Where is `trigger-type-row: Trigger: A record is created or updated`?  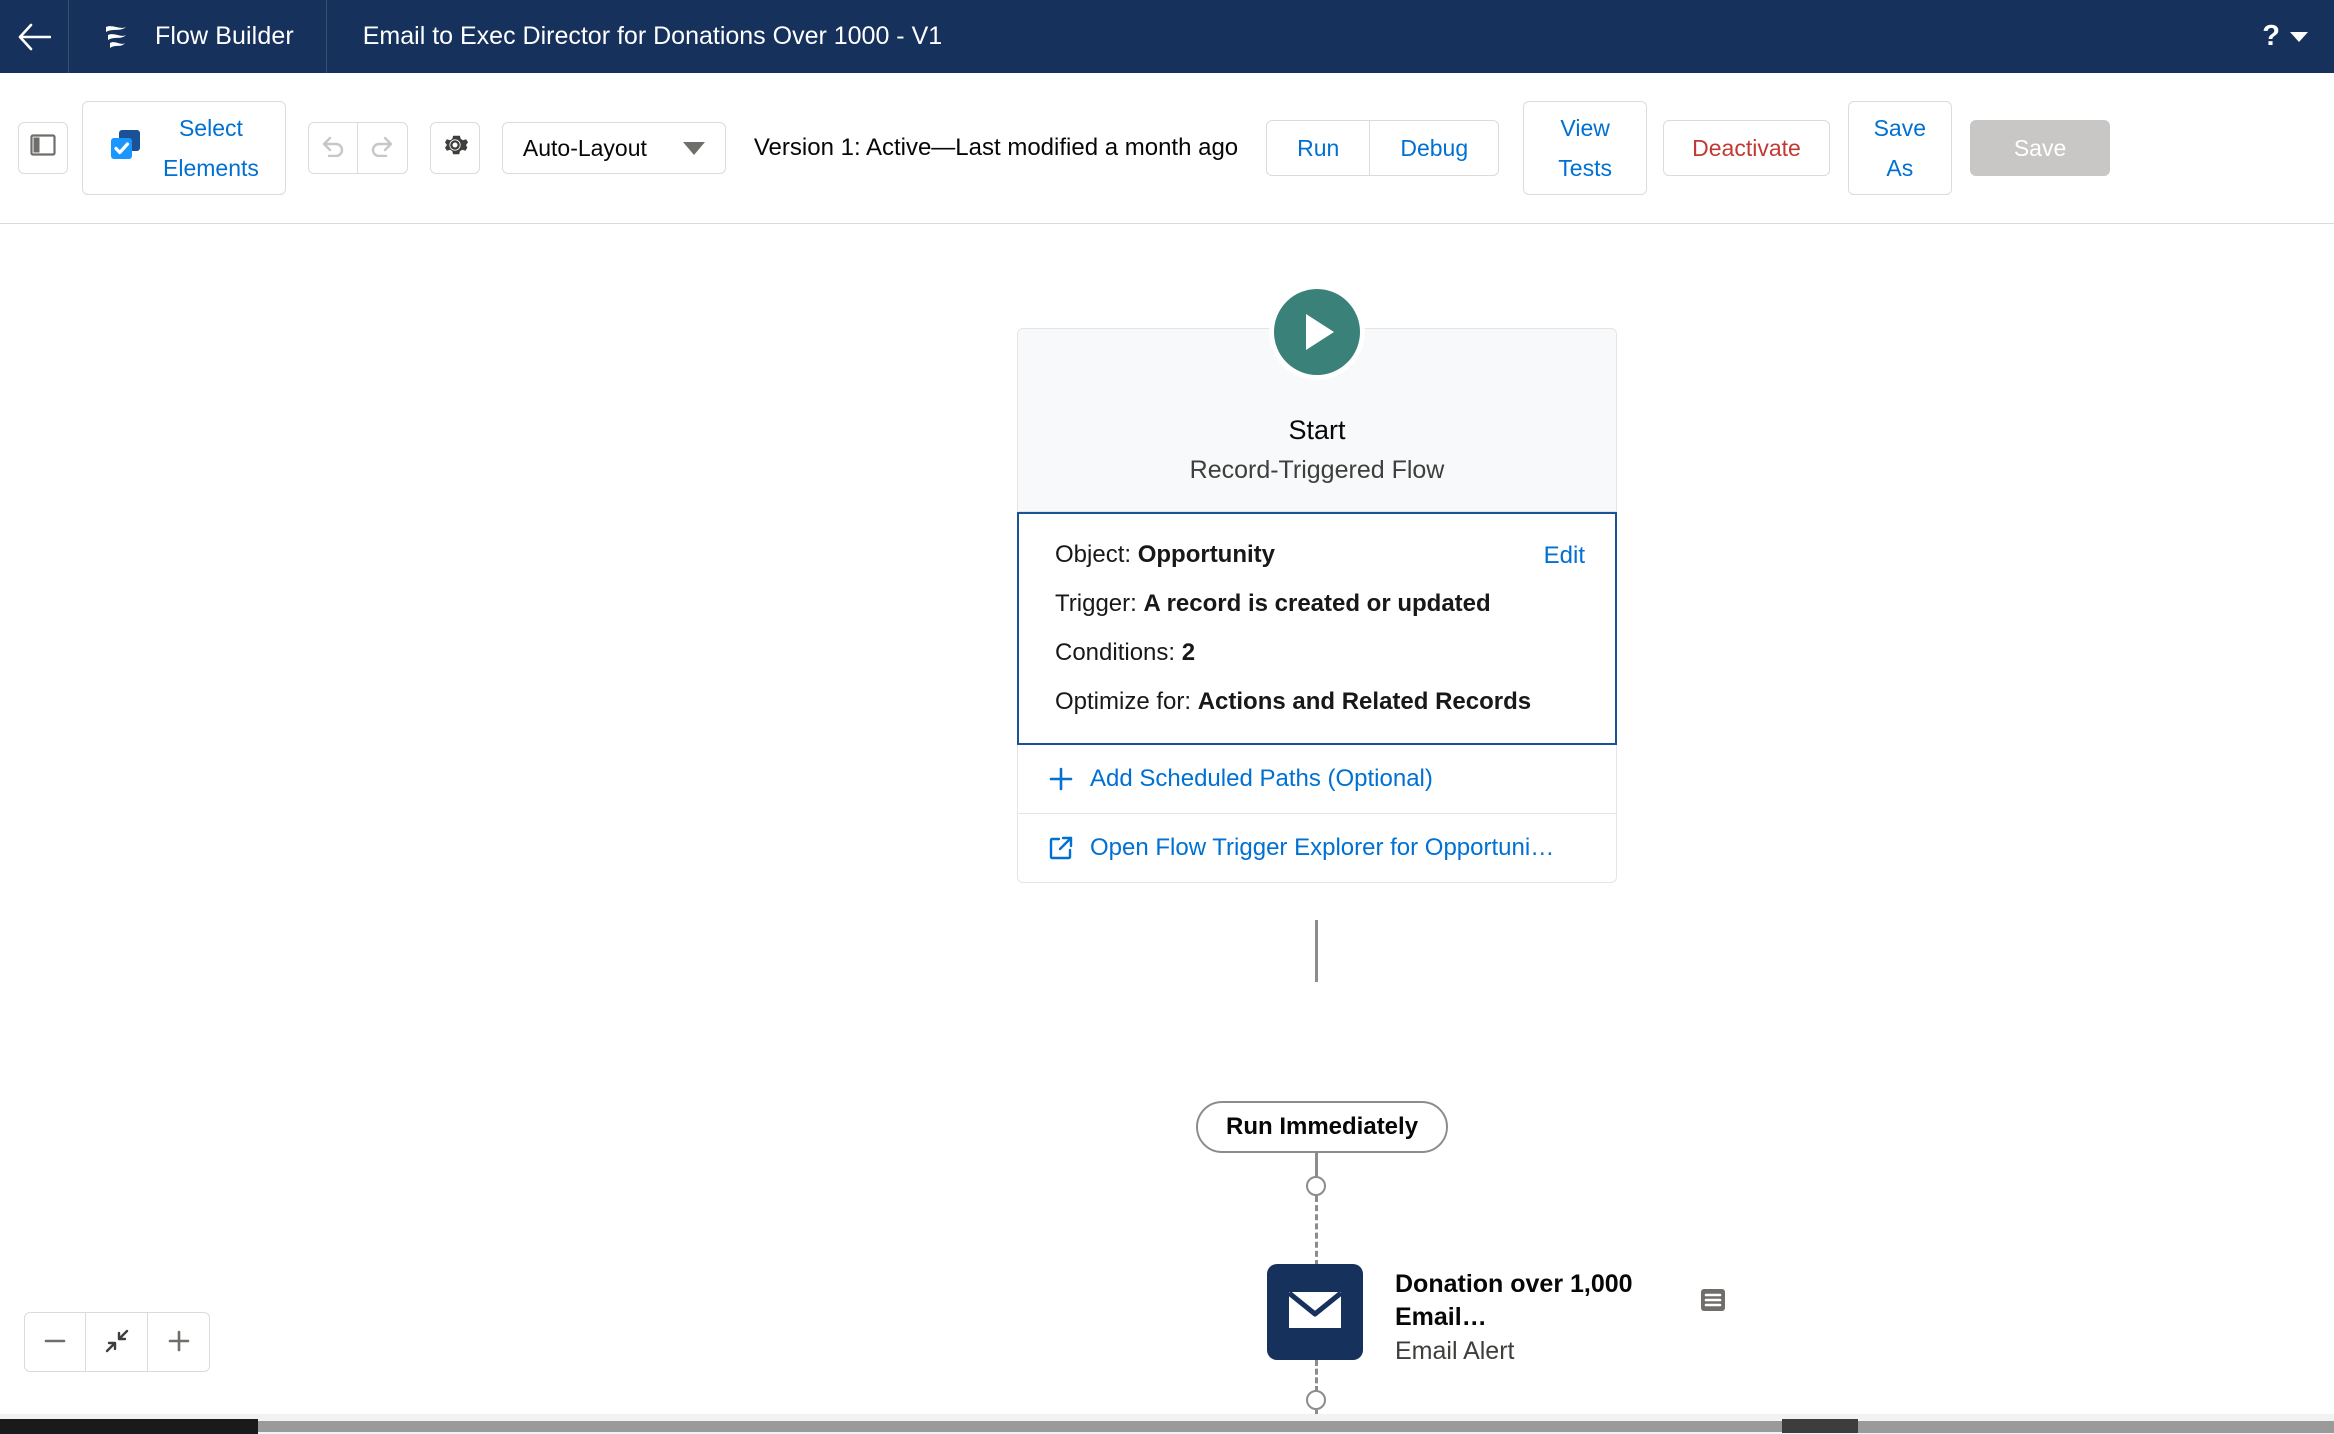 trigger-type-row: Trigger: A record is created or updated is located at coordinates (1319, 604).